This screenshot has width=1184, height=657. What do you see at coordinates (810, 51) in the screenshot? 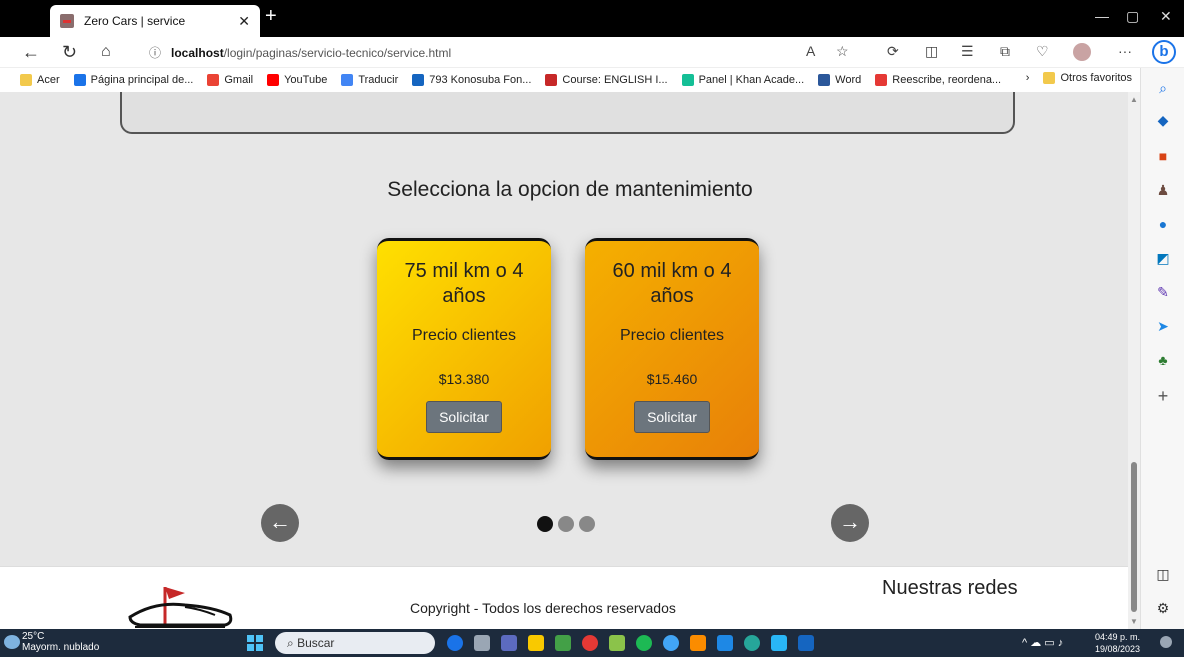
I see `read-aloud-icon: A` at bounding box center [810, 51].